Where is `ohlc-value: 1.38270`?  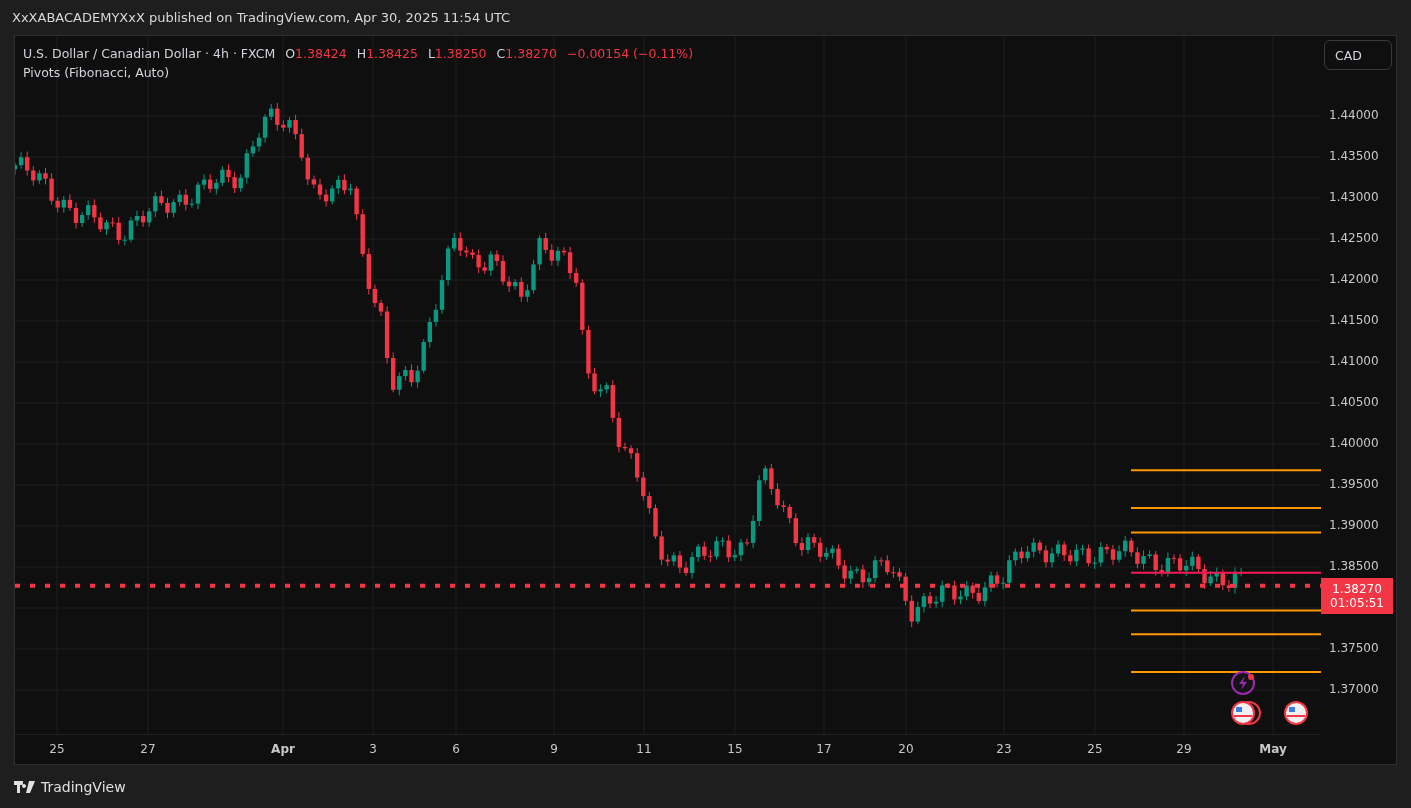 ohlc-value: 1.38270 is located at coordinates (531, 53).